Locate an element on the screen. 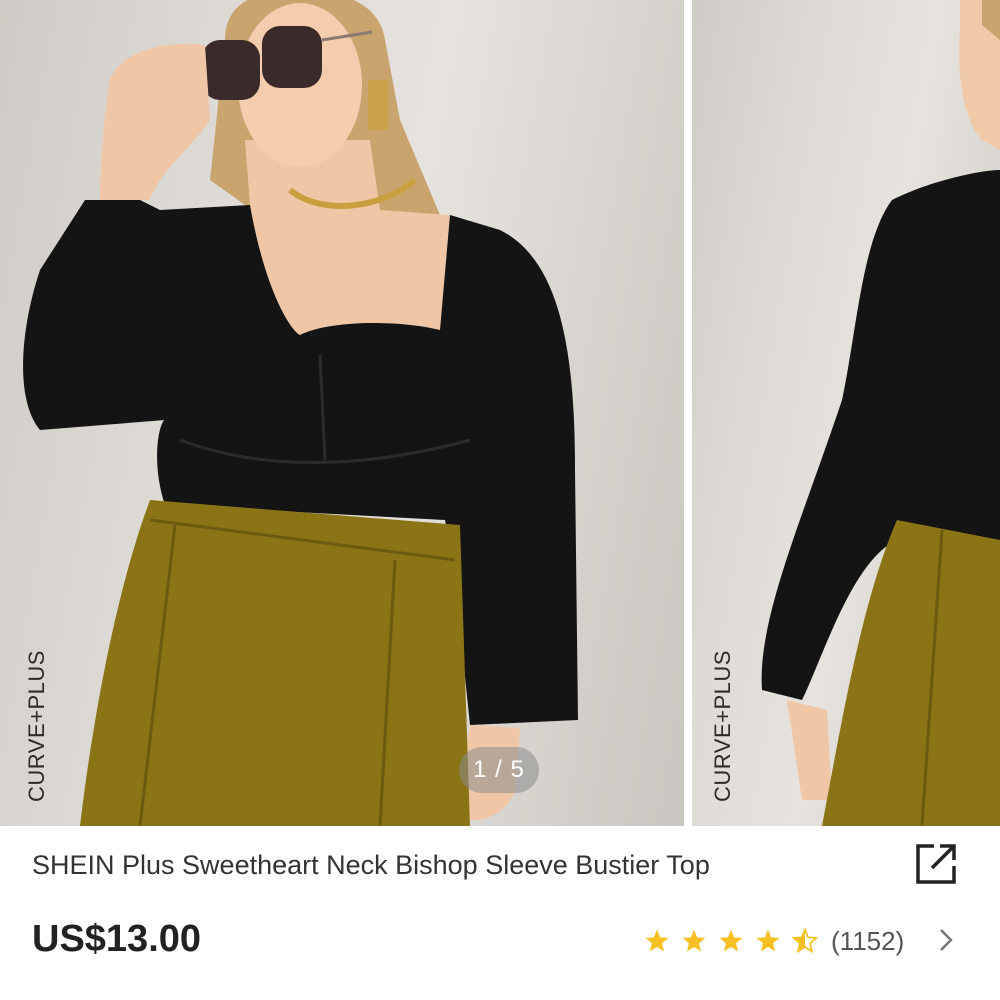 The height and width of the screenshot is (1000, 1000). image-counter: 1 / 5 is located at coordinates (499, 770).